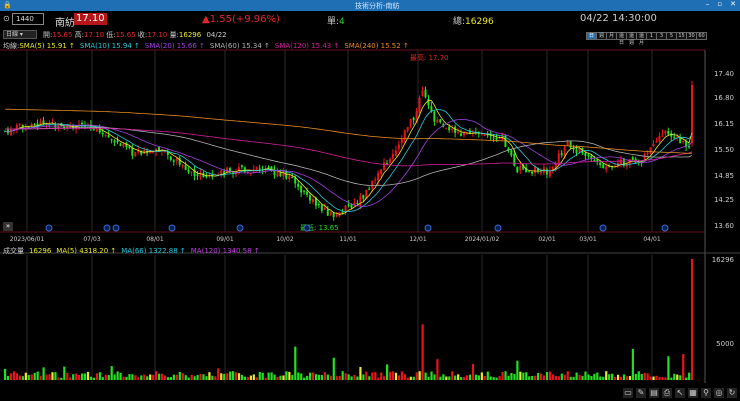  I want to click on toolbar-button-4: ↖, so click(680, 393).